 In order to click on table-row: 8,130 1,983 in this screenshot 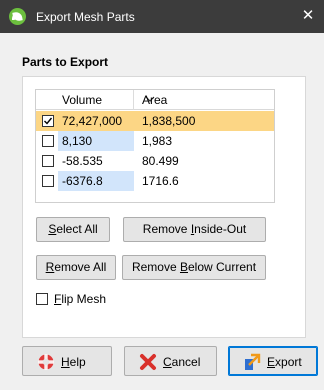, I will do `click(155, 141)`.